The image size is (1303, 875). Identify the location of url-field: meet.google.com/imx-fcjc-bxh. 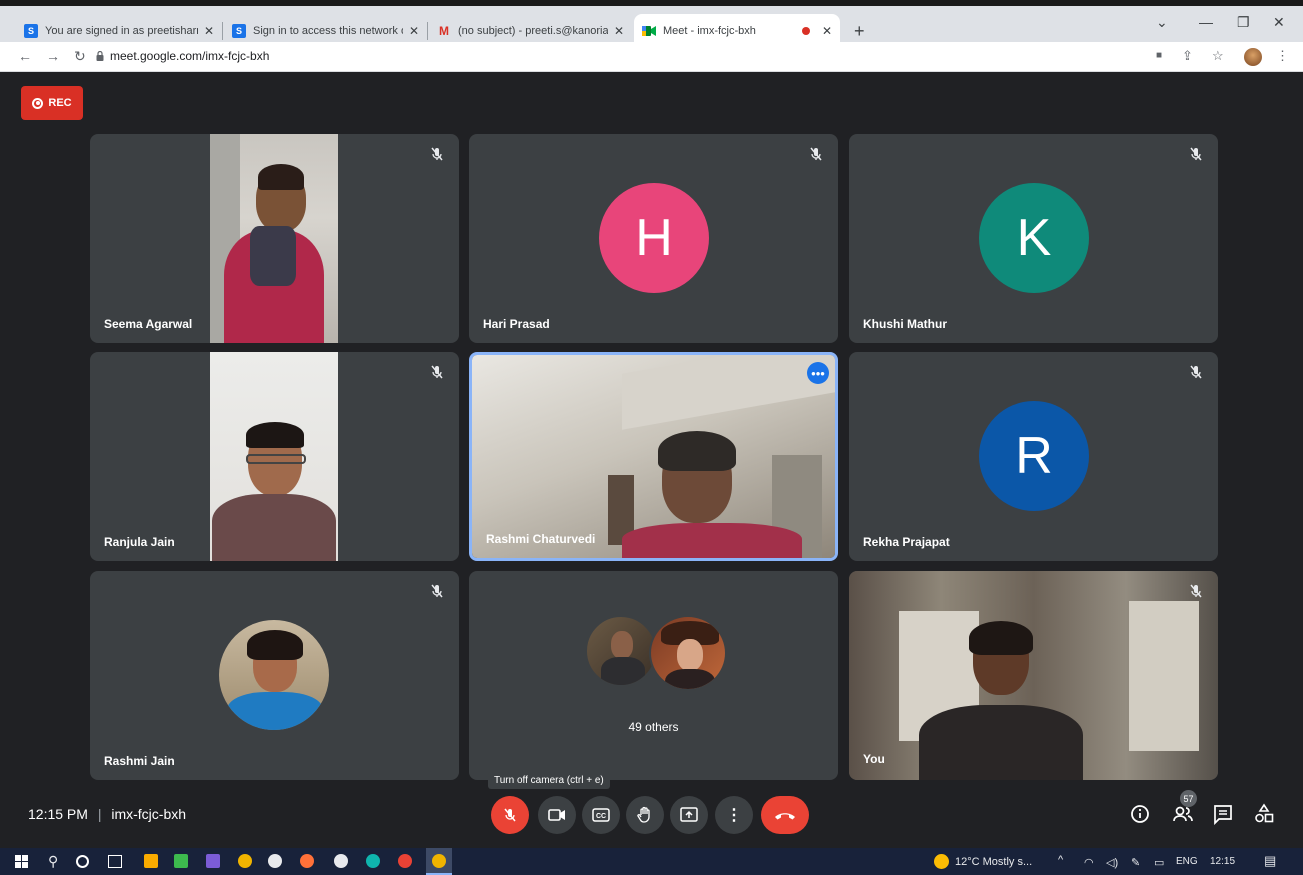
(189, 56).